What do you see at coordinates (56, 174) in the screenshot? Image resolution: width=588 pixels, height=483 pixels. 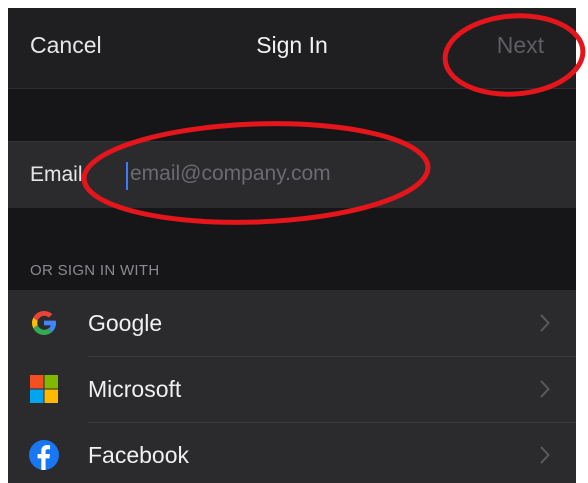 I see `email-label: Email` at bounding box center [56, 174].